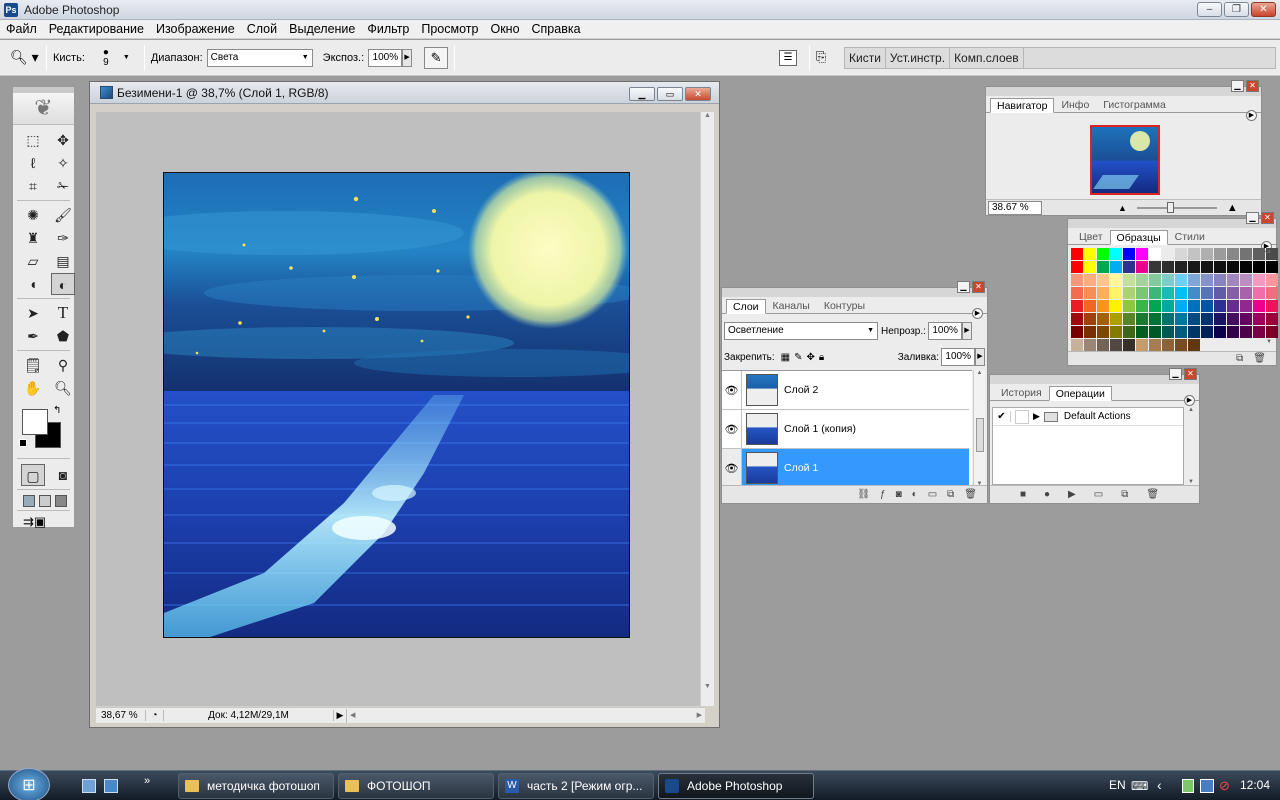  Describe the element at coordinates (42, 523) in the screenshot. I see `jump-to-imageready-icon: ⇉▣` at that location.